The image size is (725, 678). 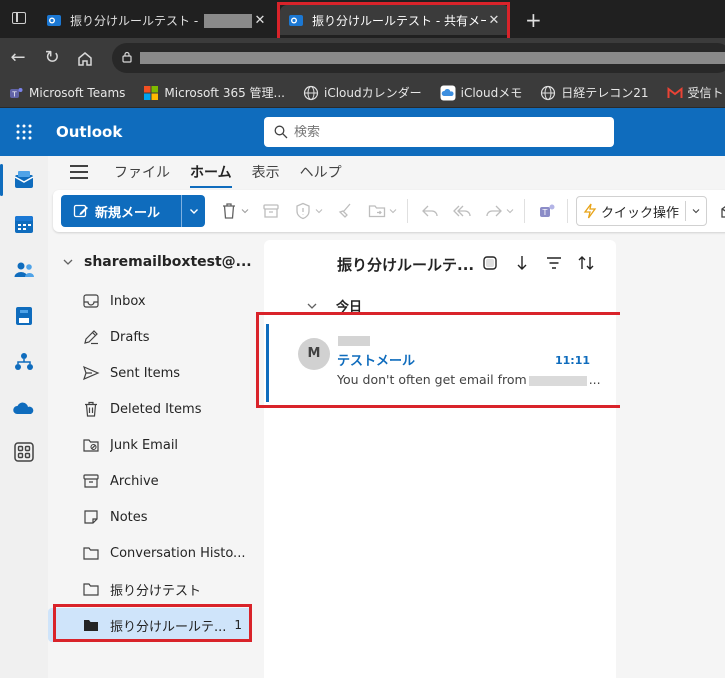 I want to click on app-launcher-icon, so click(x=24, y=132).